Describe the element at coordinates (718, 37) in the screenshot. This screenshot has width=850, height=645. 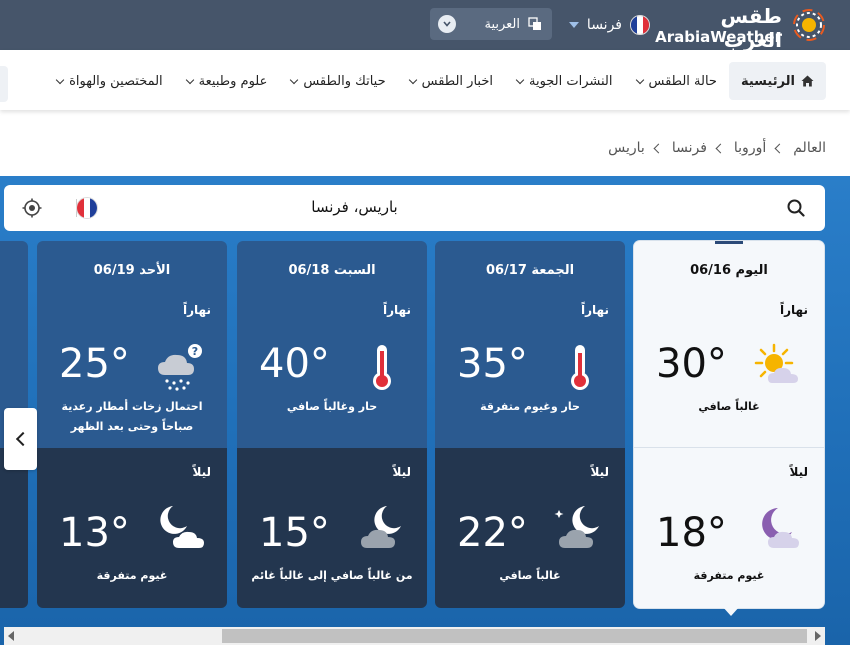
I see `logo-text-en: ArabiaWeather` at that location.